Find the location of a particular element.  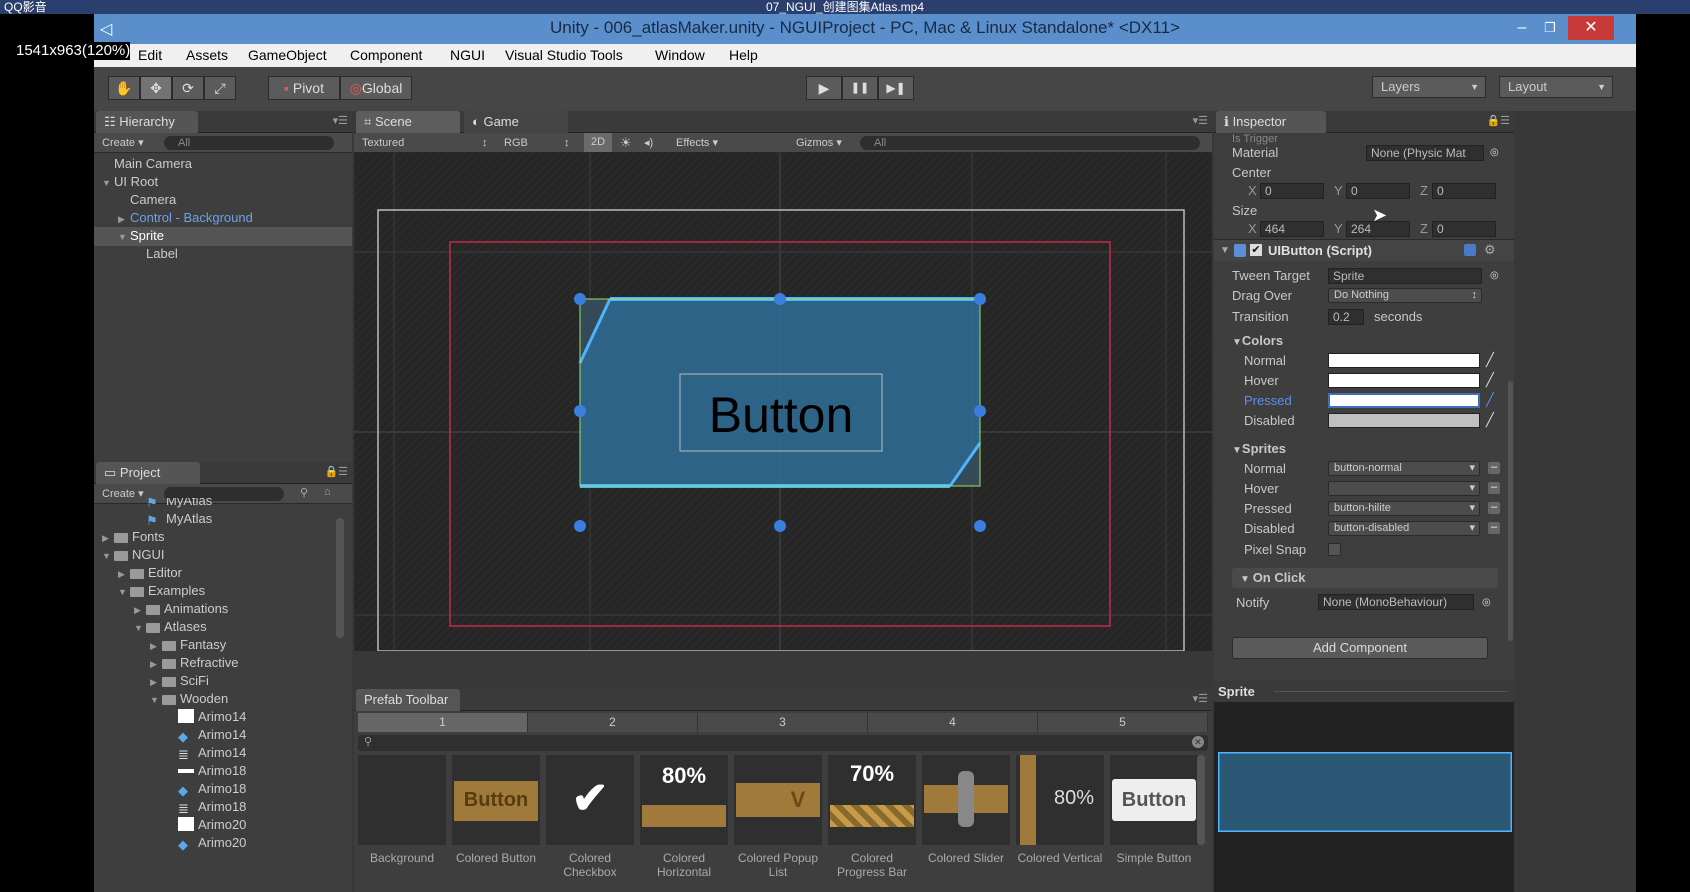

prefab-scrollbar is located at coordinates (1201, 800).